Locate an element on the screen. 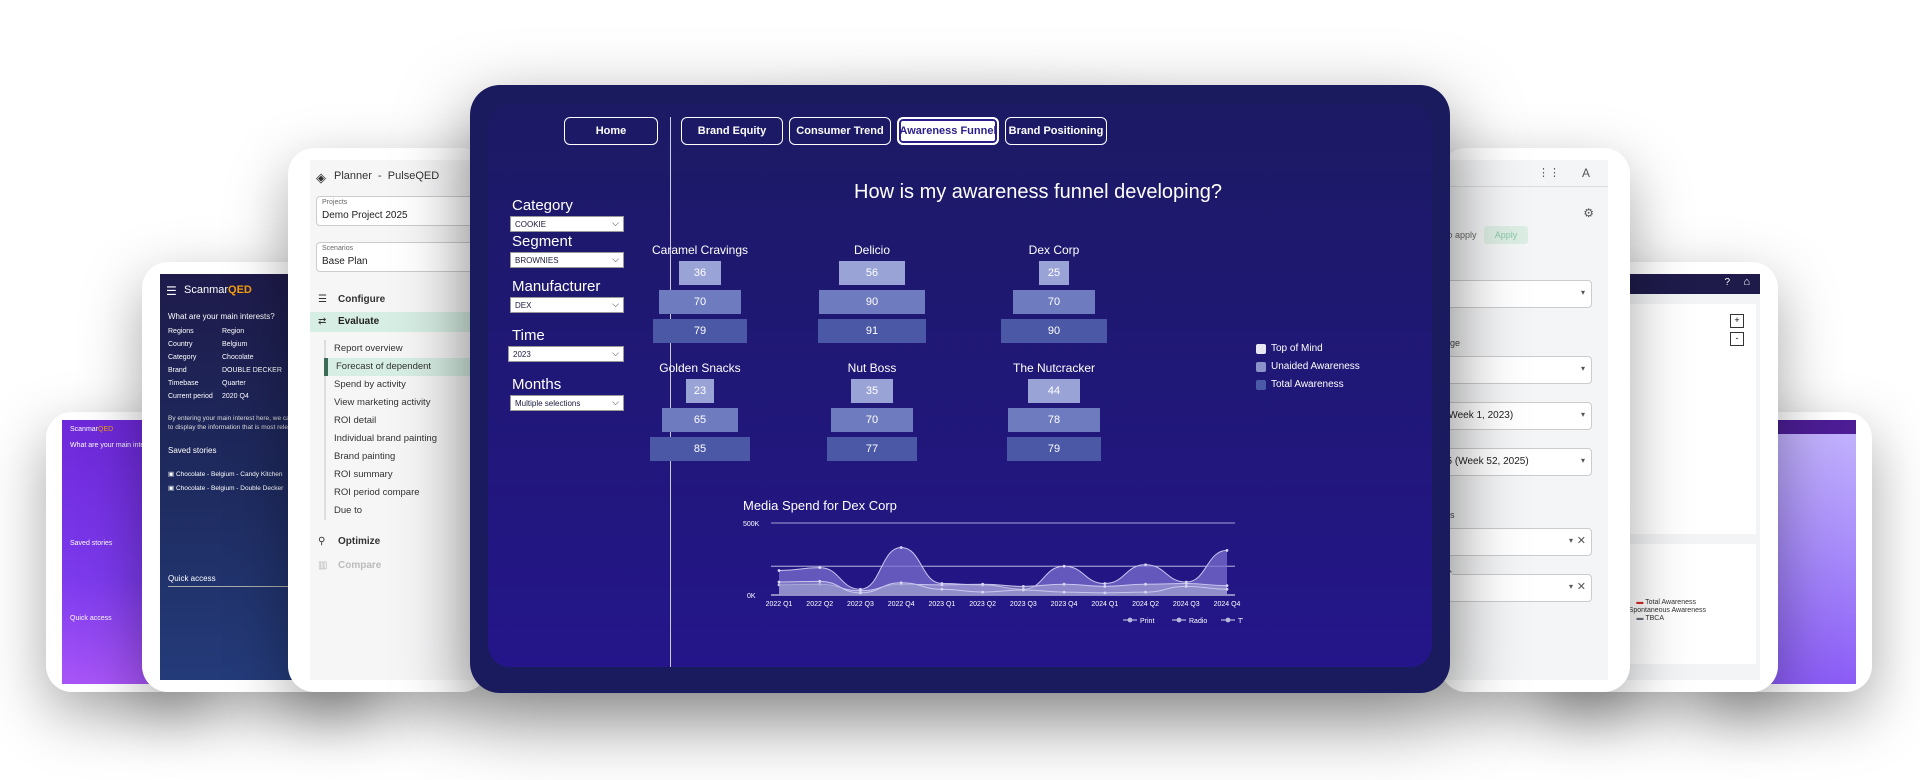 This screenshot has height=780, width=1920. story-item: ▣ Chocolate - Belgium - Candy Kitchen is located at coordinates (225, 474).